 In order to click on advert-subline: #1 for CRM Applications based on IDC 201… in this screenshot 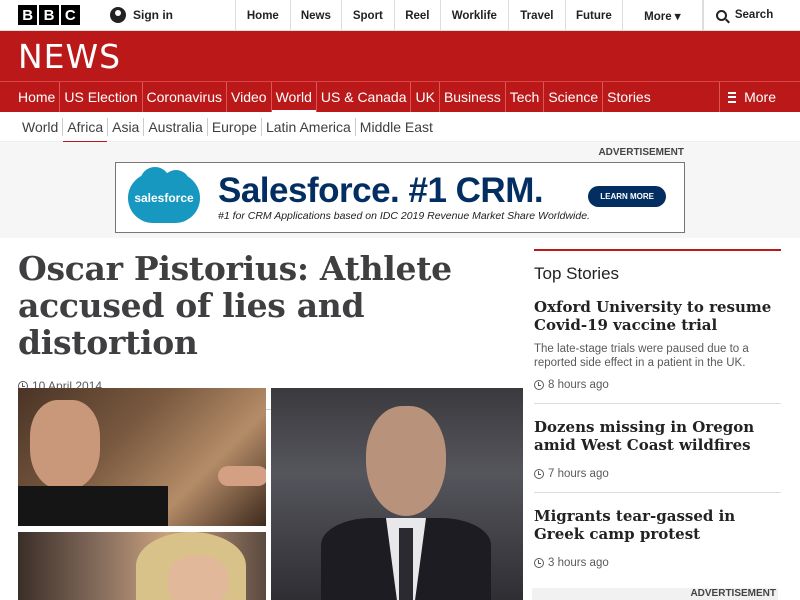, I will do `click(404, 216)`.